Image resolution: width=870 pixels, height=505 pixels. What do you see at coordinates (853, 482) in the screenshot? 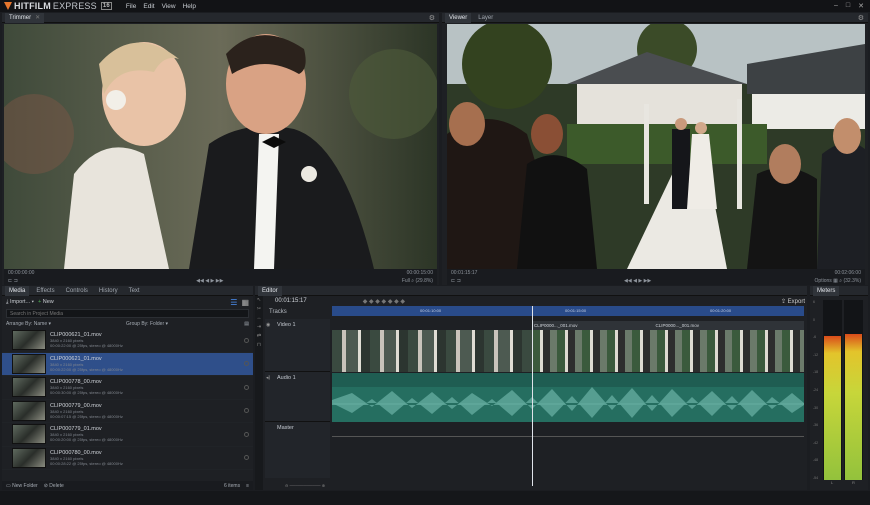
I see `channel-label-right: R` at bounding box center [853, 482].